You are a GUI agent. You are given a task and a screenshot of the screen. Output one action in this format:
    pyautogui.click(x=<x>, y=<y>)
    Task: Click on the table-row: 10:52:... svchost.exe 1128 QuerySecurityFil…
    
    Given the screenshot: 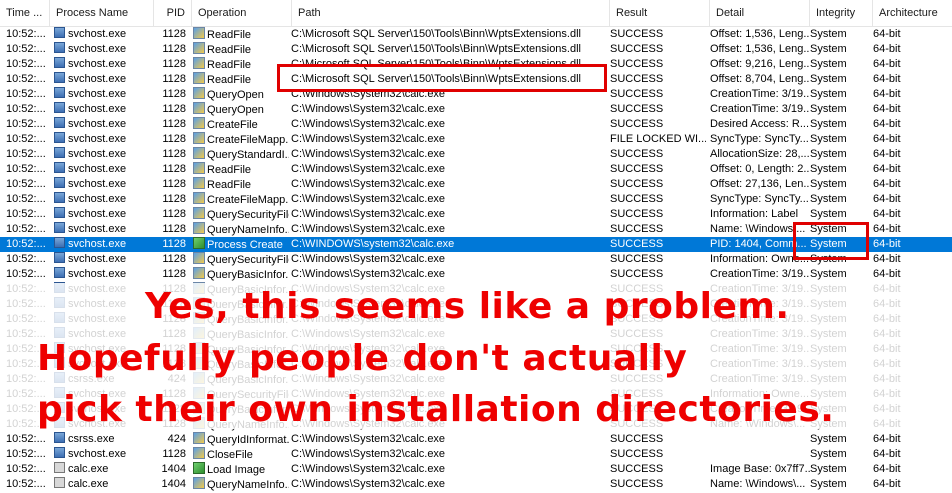 What is the action you would take?
    pyautogui.click(x=476, y=214)
    